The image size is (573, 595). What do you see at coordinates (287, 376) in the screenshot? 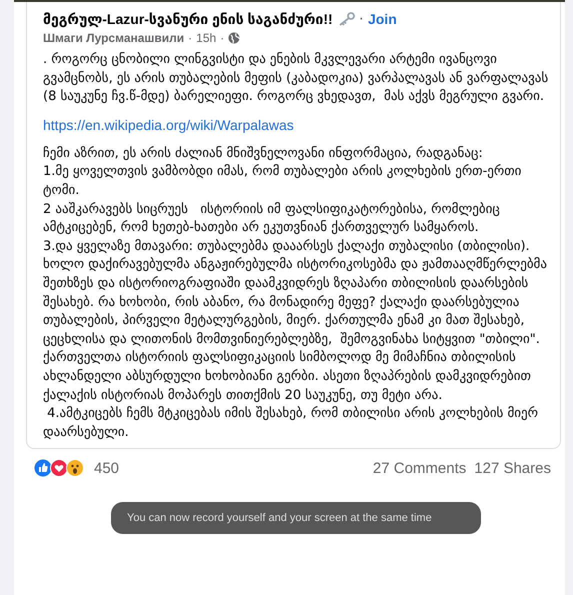
I see `post-paragraph: ქართველთა ისტორიის ფალსიფიკაციის სიმბოლოდ მე მიმაჩნია თბილისის ახლანდელი აბსურდული ხოხობიანი გერბი. ასეთი ზღაპრების დამკვიდრებით ქალაქის ისტორიას მოპარეს თითქმის 20 საუკუნე, თუ მეტი არა.` at bounding box center [287, 376].